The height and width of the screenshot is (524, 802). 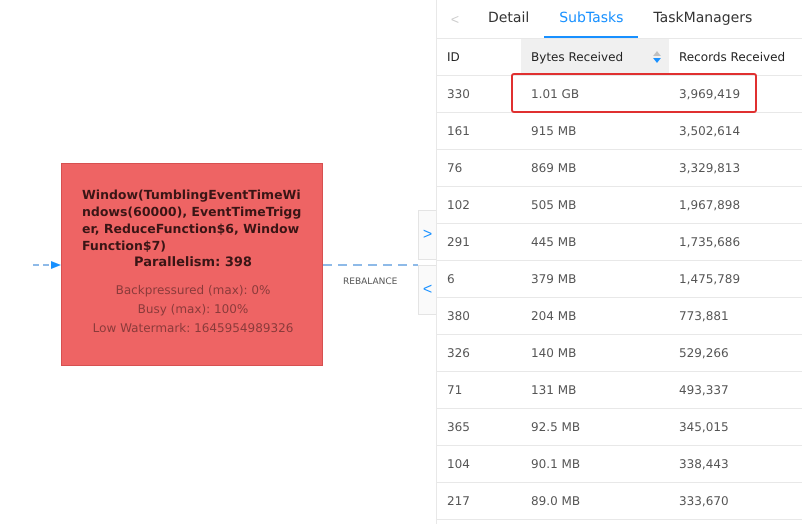 What do you see at coordinates (455, 390) in the screenshot?
I see `table-cell-text: 71` at bounding box center [455, 390].